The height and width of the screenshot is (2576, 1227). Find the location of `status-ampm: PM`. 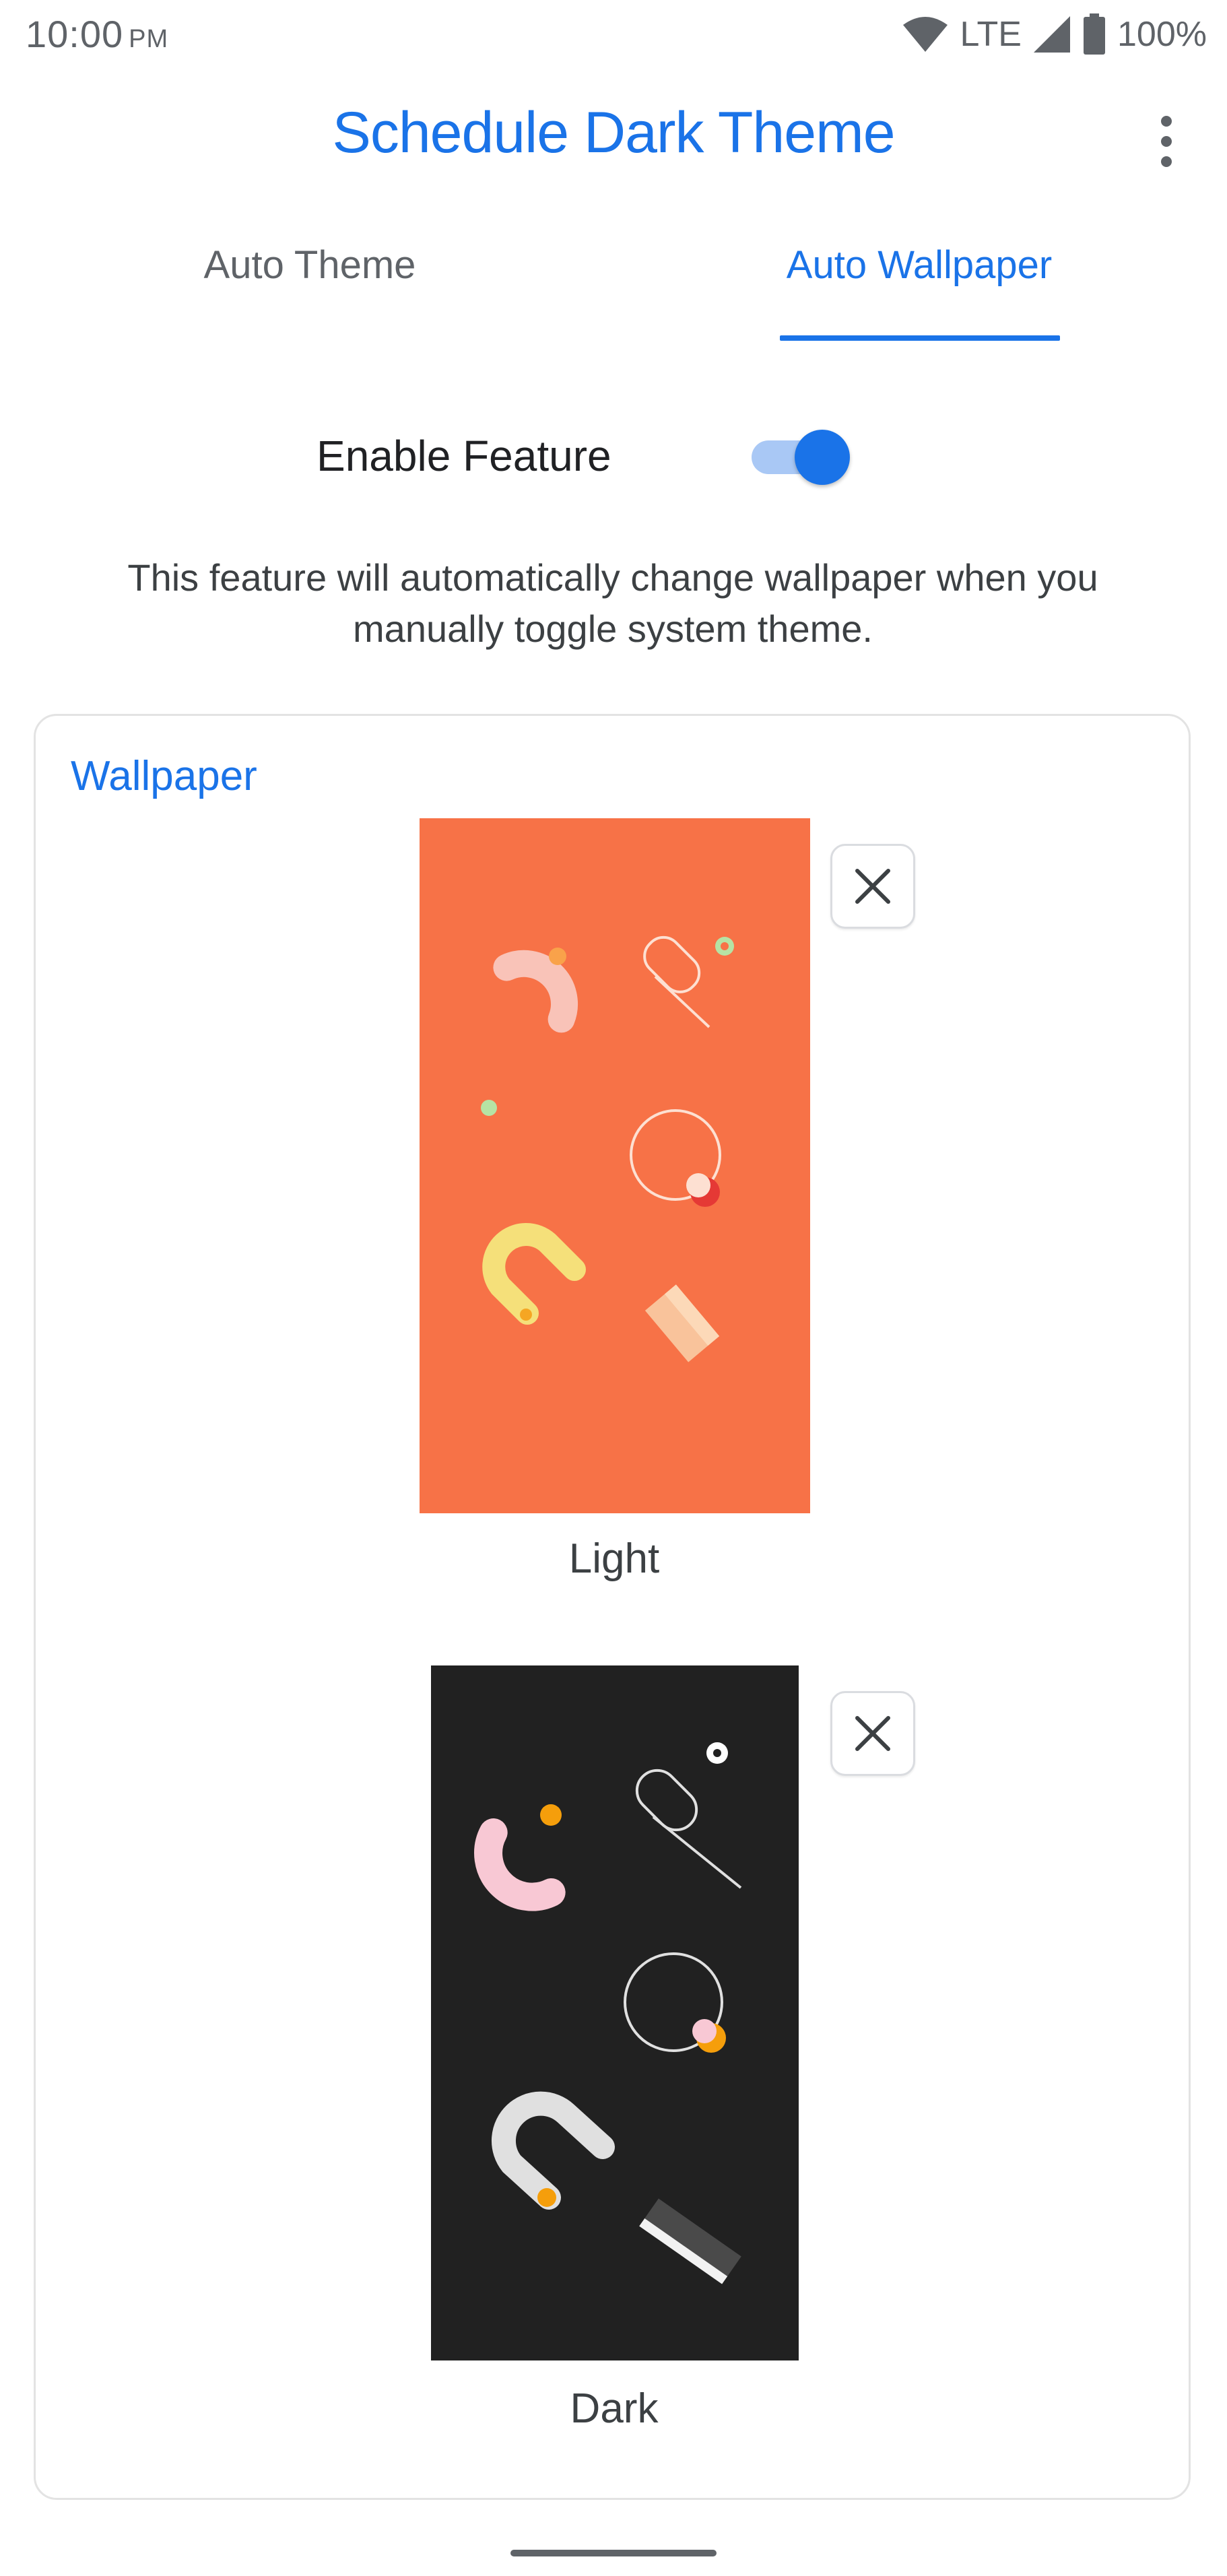

status-ampm: PM is located at coordinates (149, 39).